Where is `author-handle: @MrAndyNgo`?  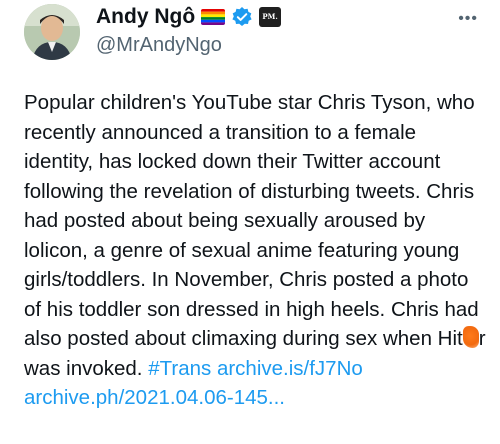
author-handle: @MrAndyNgo is located at coordinates (159, 45).